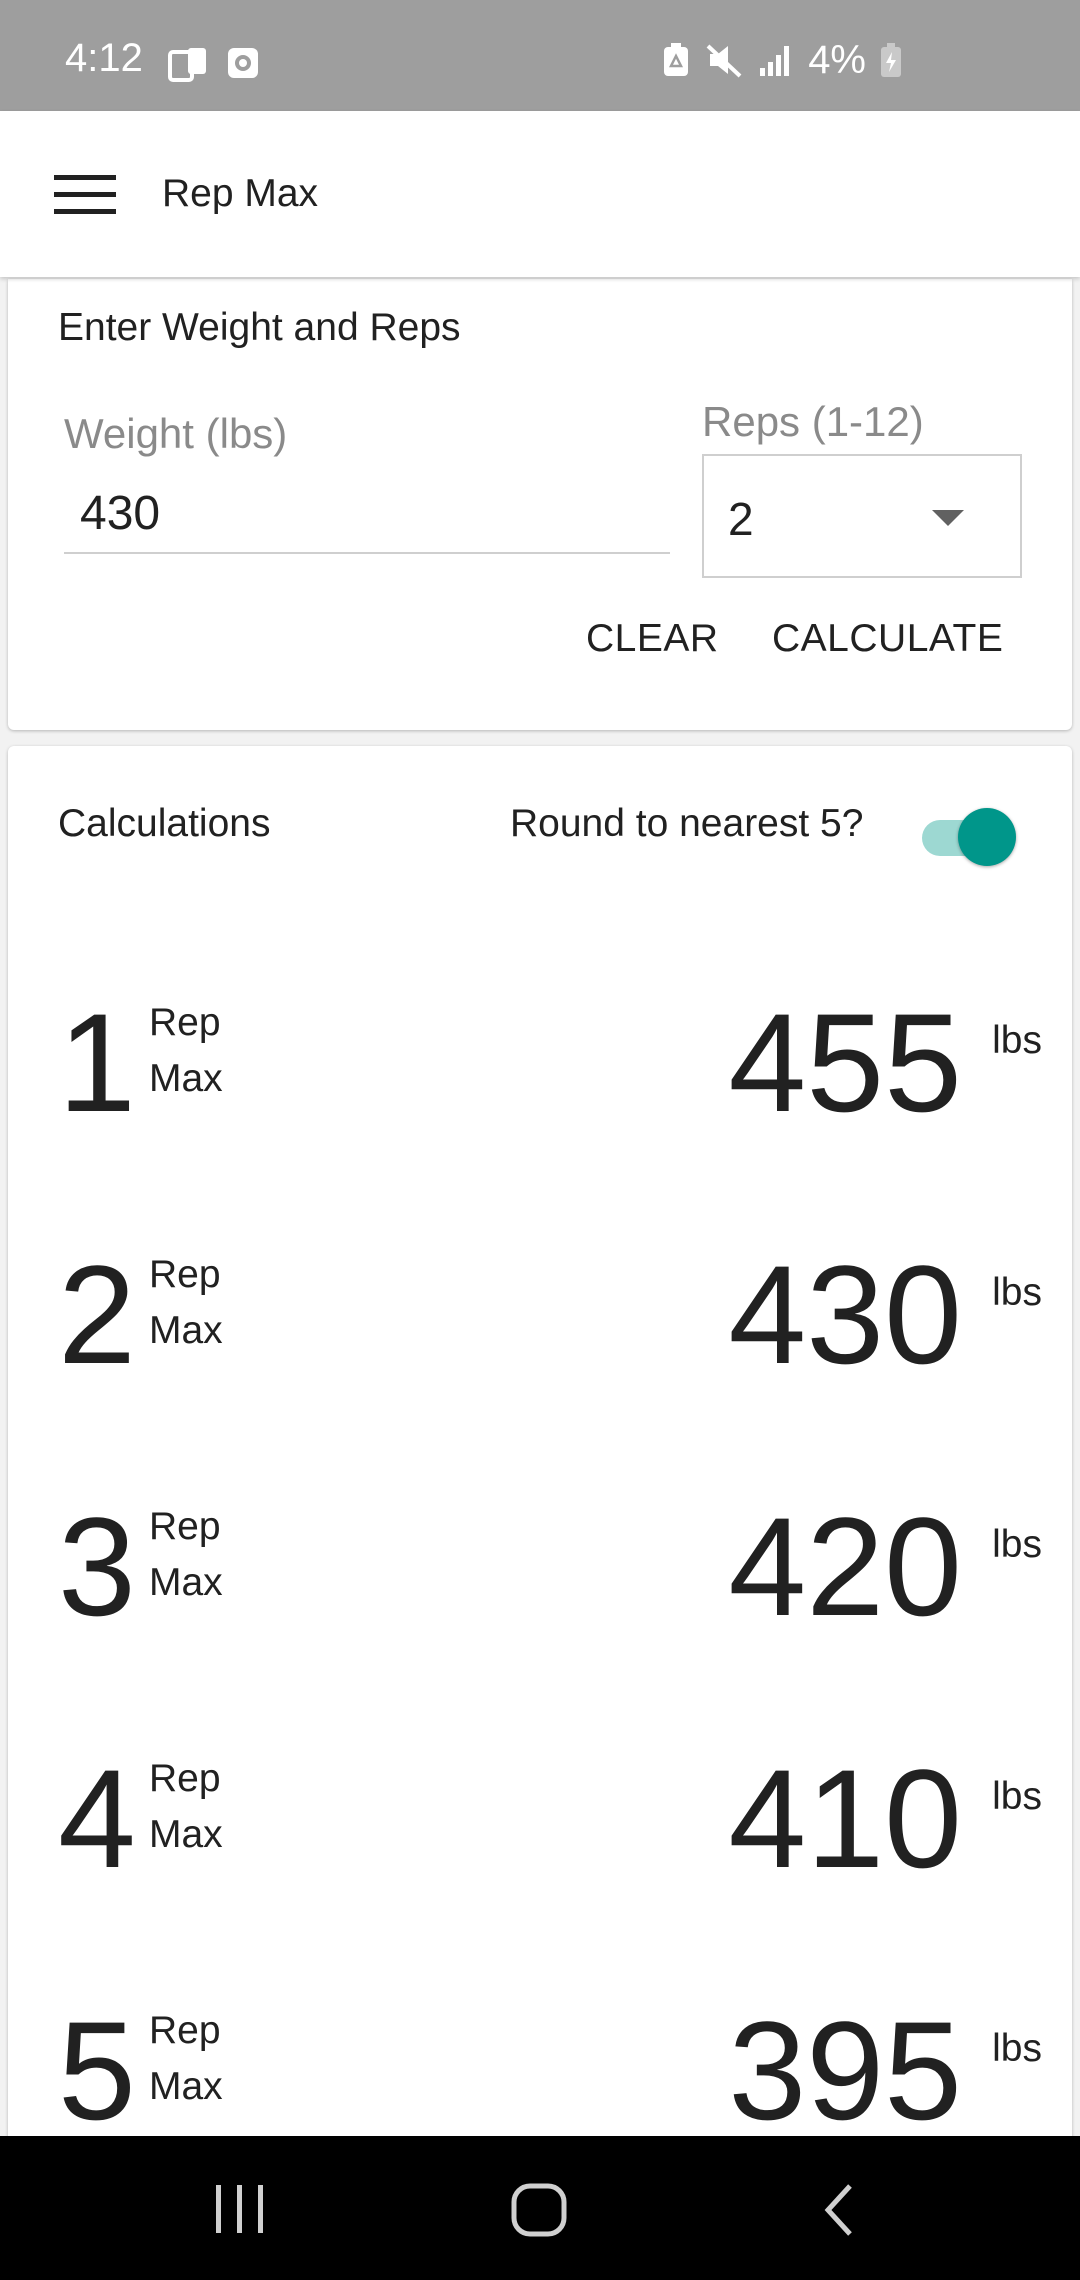  I want to click on hamburger-menu-icon, so click(85, 194).